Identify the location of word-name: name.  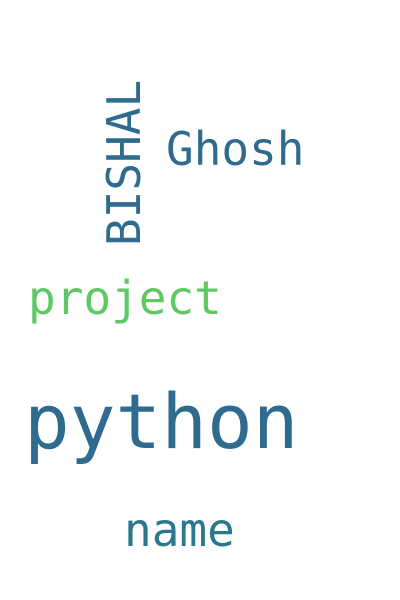
(179, 530).